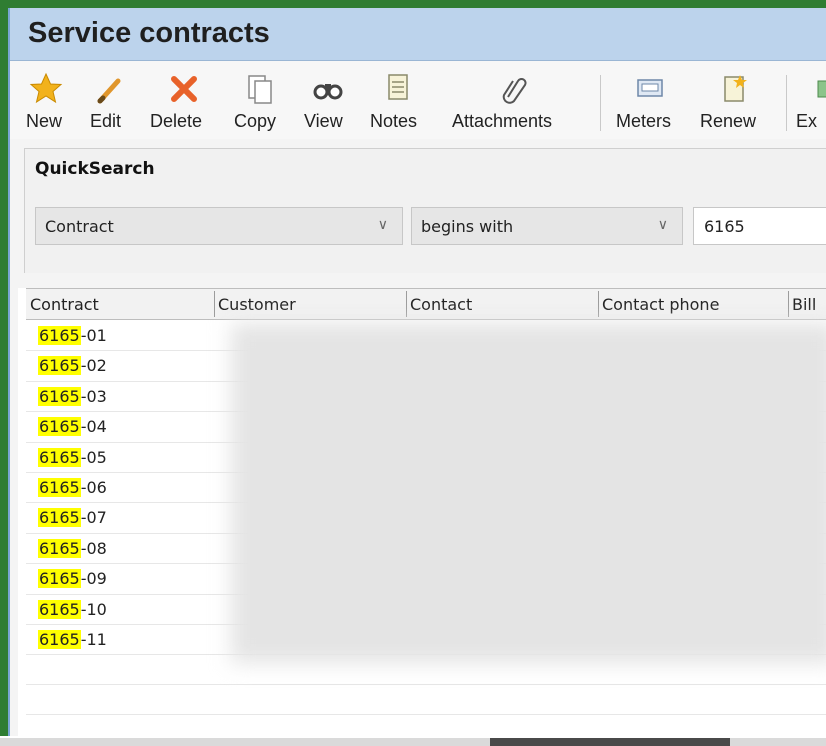 This screenshot has height=746, width=826. Describe the element at coordinates (323, 121) in the screenshot. I see `view-label: View` at that location.